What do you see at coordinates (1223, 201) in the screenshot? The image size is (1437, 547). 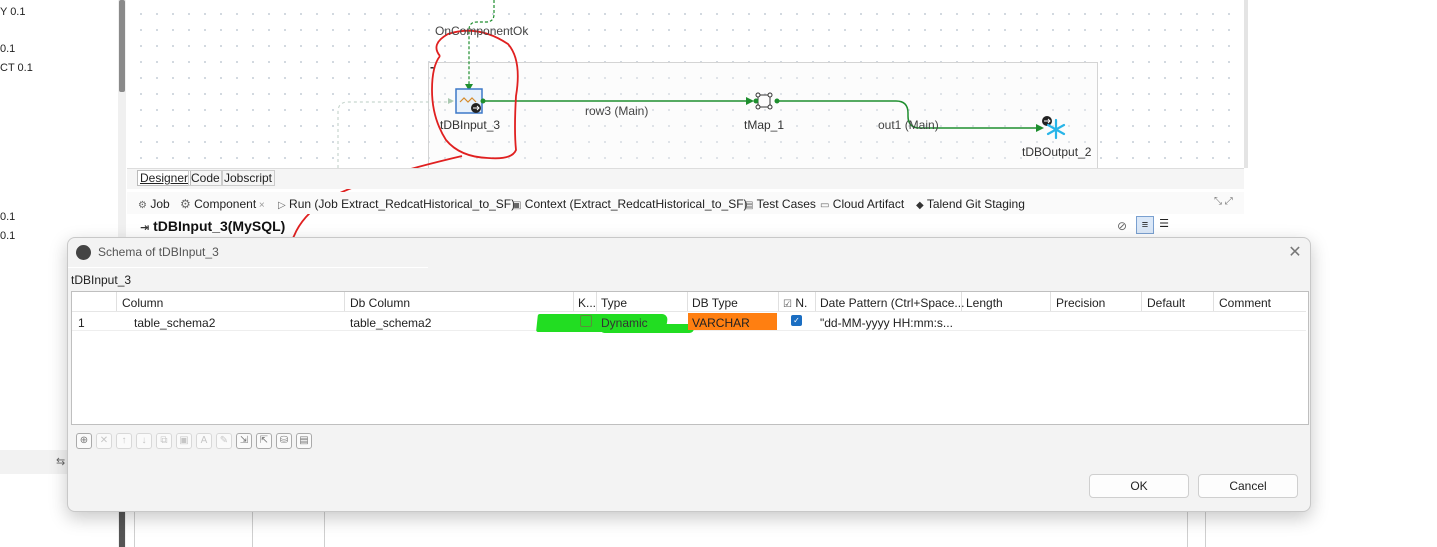 I see `maximize-icon: ⤡ ⤢` at bounding box center [1223, 201].